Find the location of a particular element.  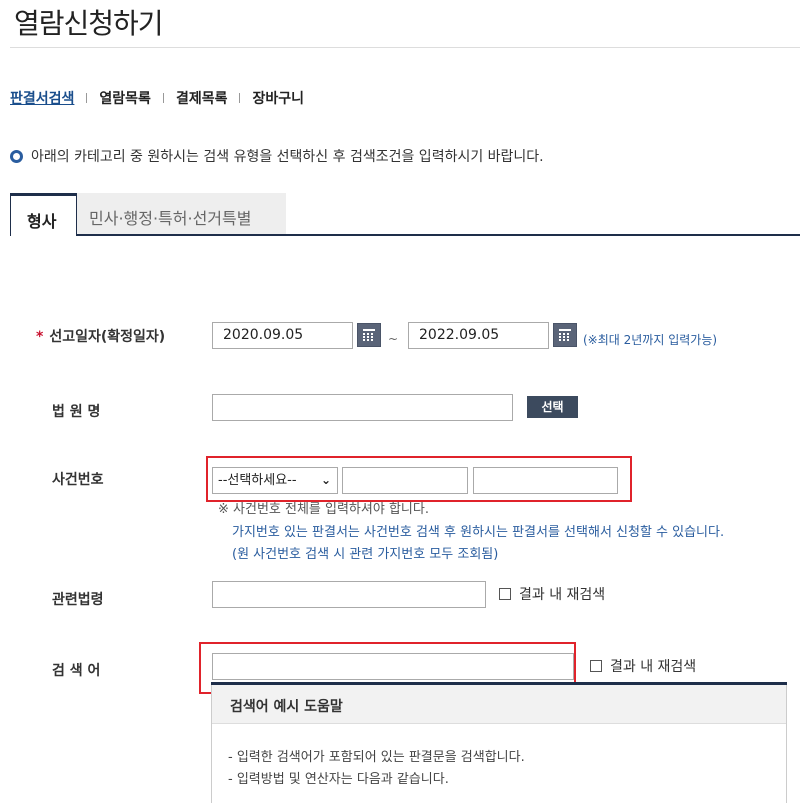

court-select-button: 선택 is located at coordinates (552, 407).